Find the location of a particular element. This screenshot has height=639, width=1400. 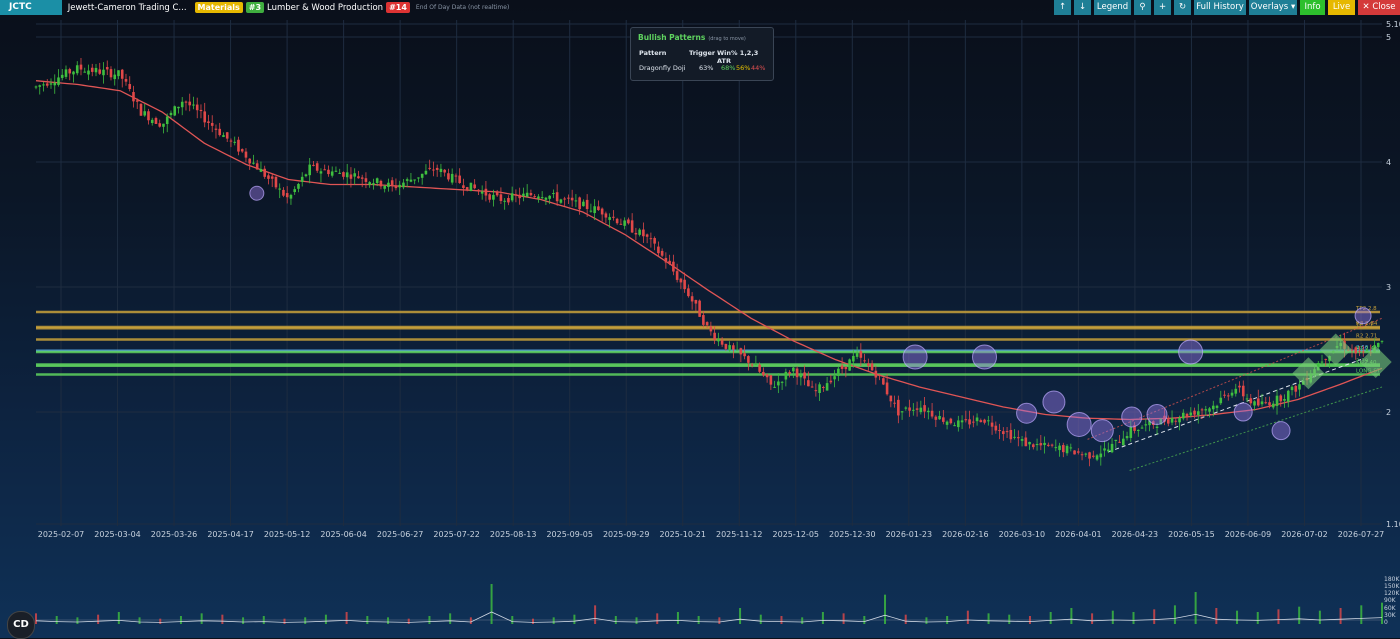

app-logo: CD is located at coordinates (21, 625).